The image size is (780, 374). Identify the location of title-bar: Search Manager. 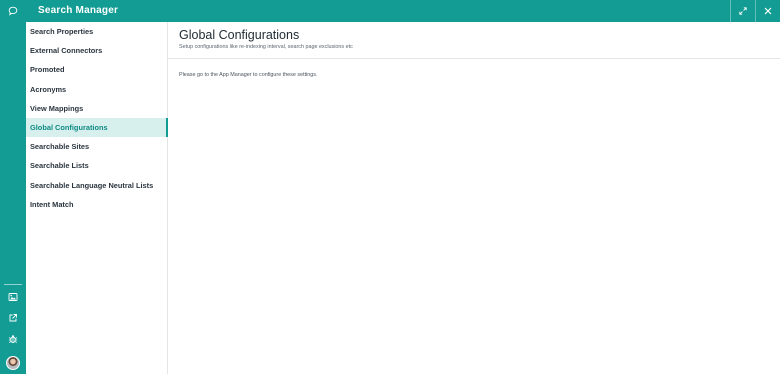
(403, 11).